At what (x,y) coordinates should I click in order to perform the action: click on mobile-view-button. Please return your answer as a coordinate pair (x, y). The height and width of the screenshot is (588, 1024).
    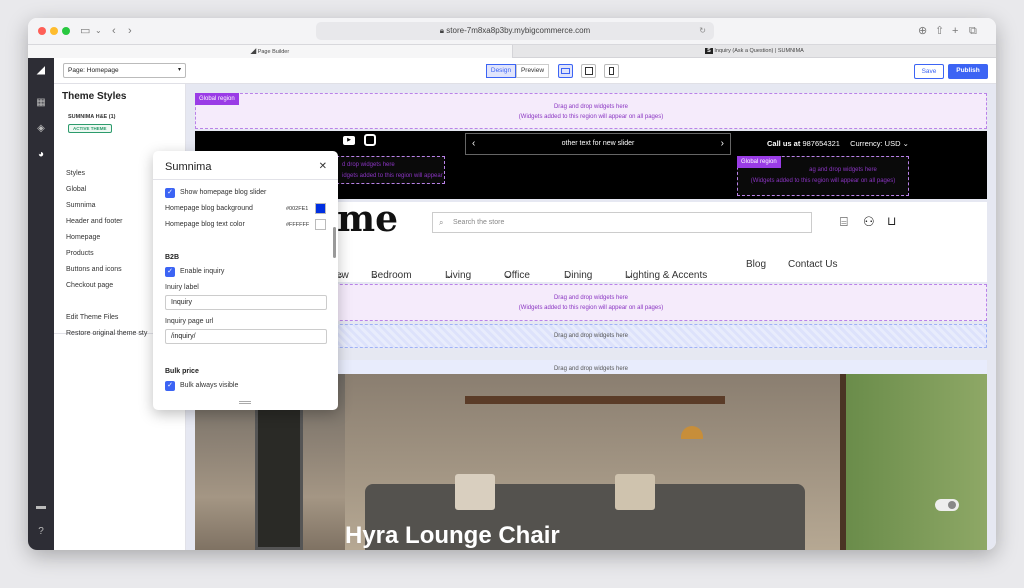
    Looking at the image, I should click on (611, 71).